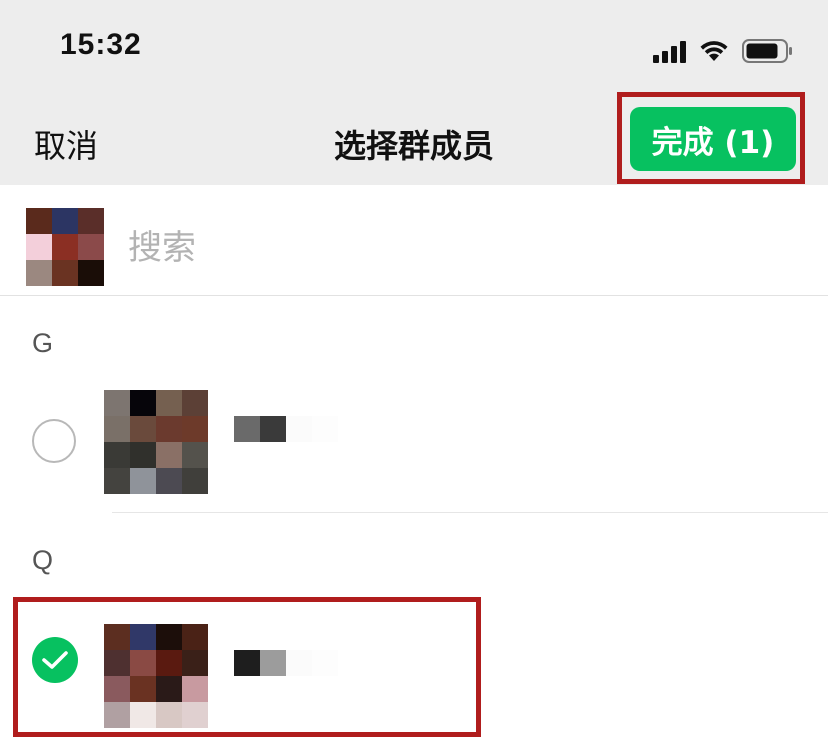  I want to click on battery-icon, so click(768, 51).